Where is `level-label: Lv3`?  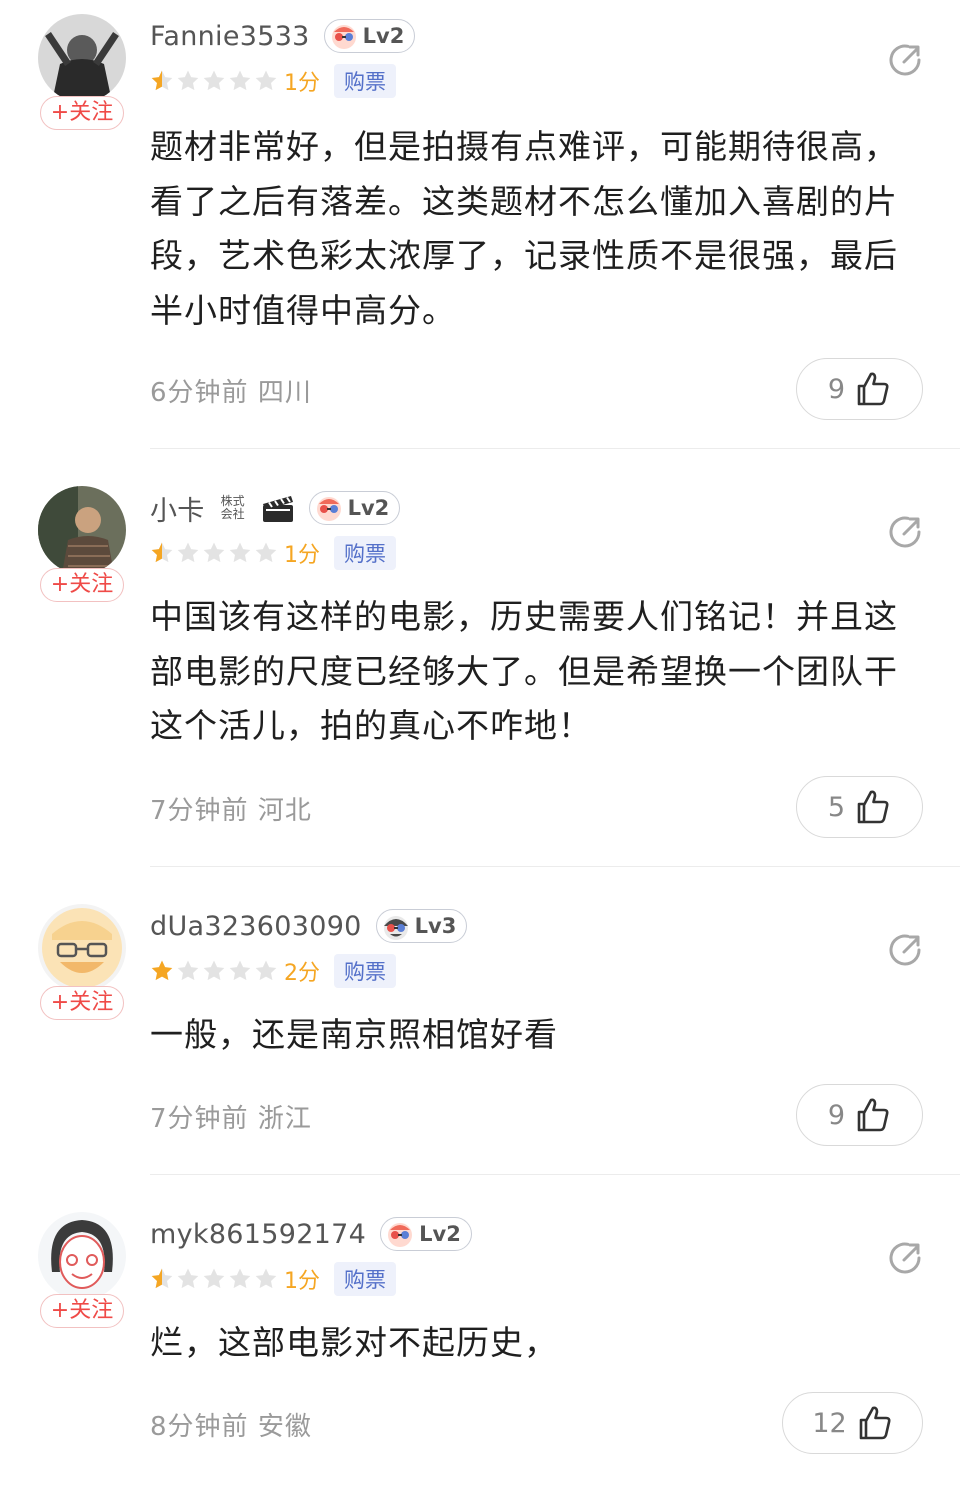
level-label: Lv3 is located at coordinates (435, 926).